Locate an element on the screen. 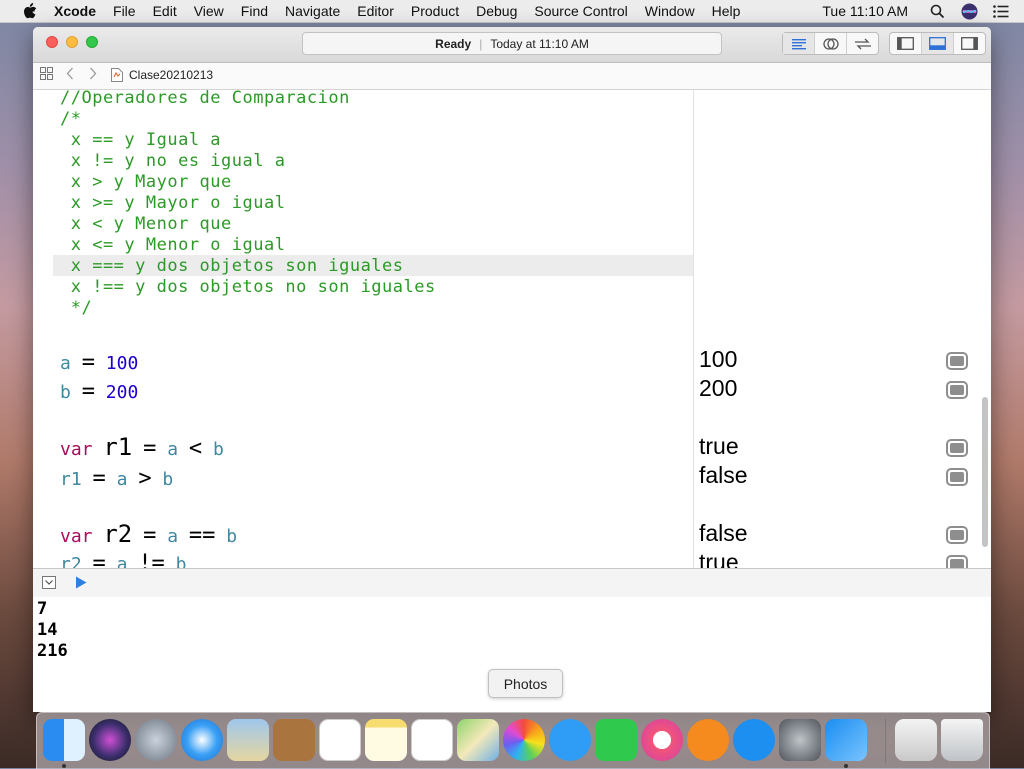 This screenshot has width=1024, height=769. code-operator: == is located at coordinates (202, 535).